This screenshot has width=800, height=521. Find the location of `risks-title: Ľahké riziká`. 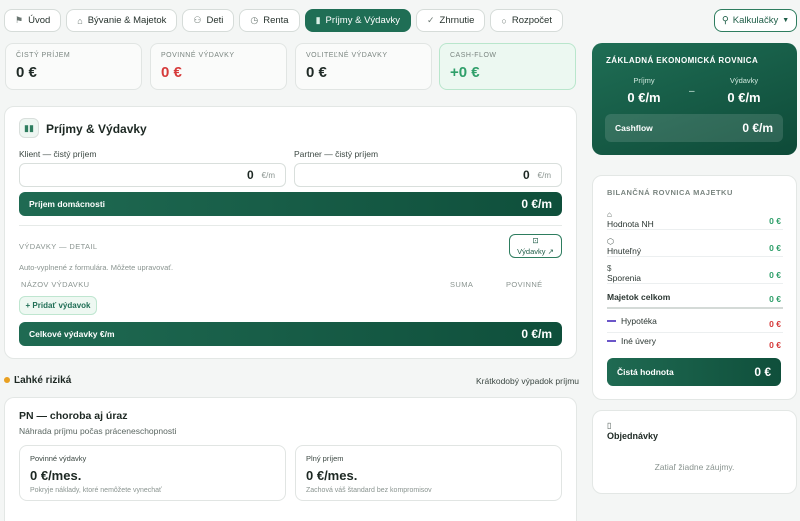

risks-title: Ľahké riziká is located at coordinates (43, 380).